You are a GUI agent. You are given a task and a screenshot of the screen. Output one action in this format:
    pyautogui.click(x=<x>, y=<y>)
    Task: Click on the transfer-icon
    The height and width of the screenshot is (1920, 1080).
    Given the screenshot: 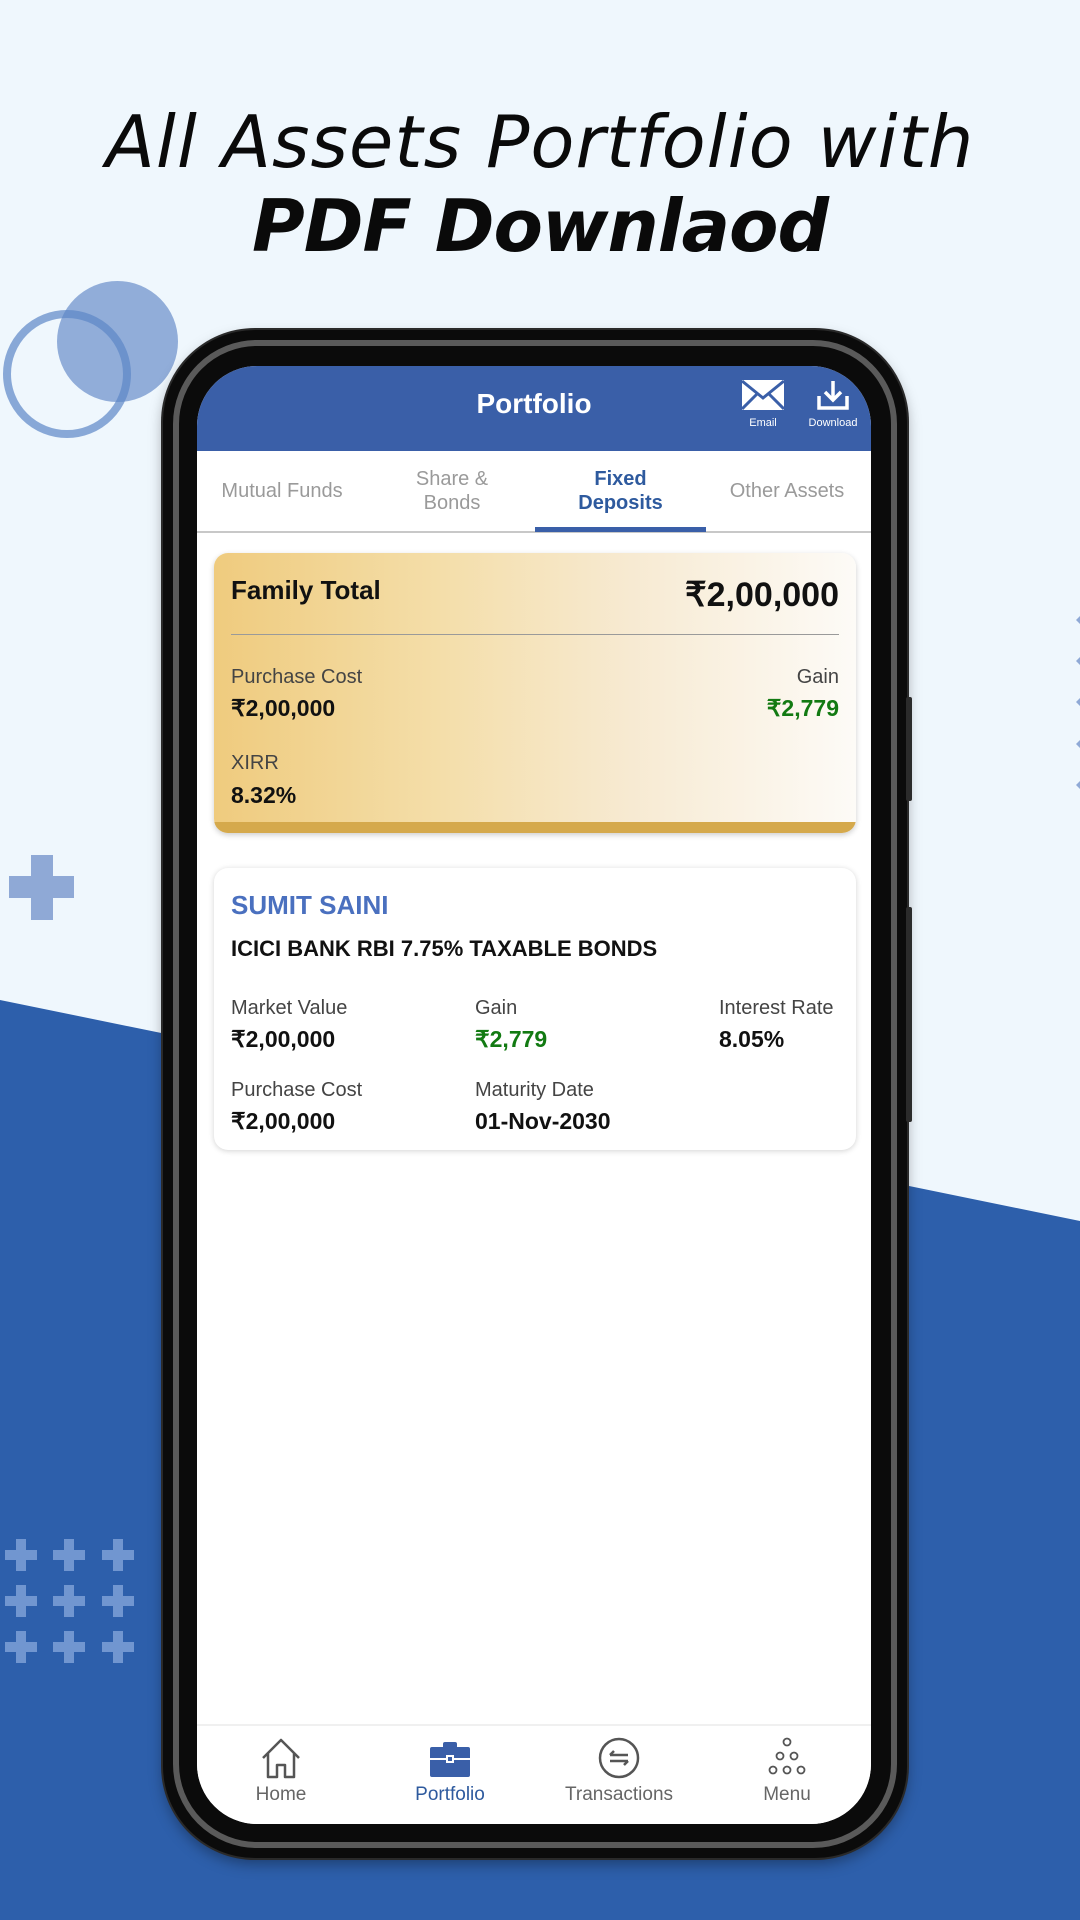 What is the action you would take?
    pyautogui.click(x=619, y=1758)
    